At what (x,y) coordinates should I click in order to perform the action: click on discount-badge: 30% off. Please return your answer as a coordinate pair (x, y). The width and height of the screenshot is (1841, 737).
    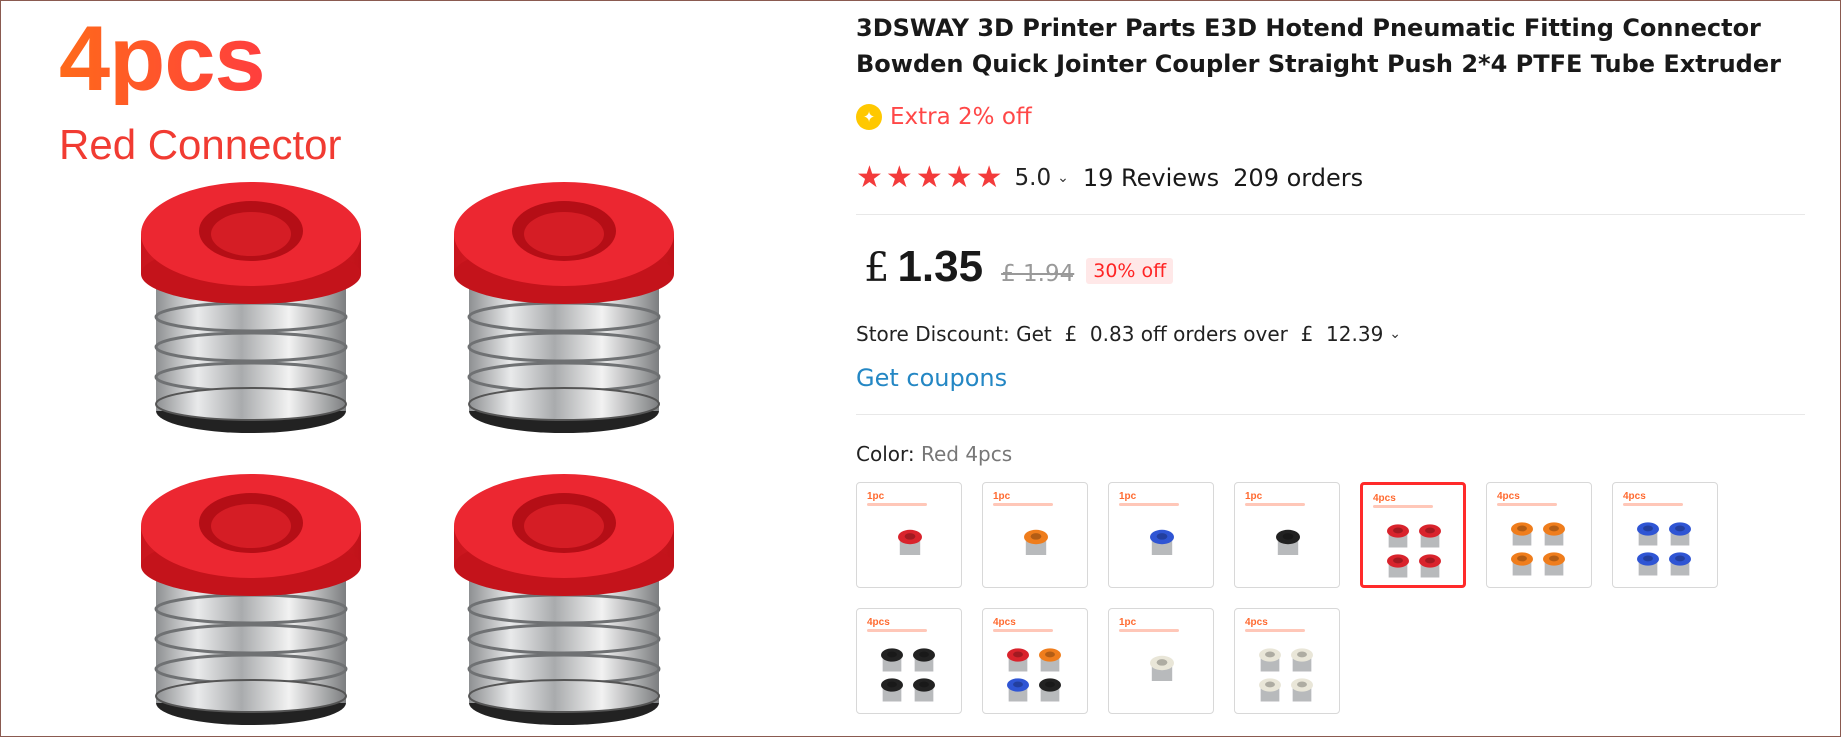
    Looking at the image, I should click on (1130, 271).